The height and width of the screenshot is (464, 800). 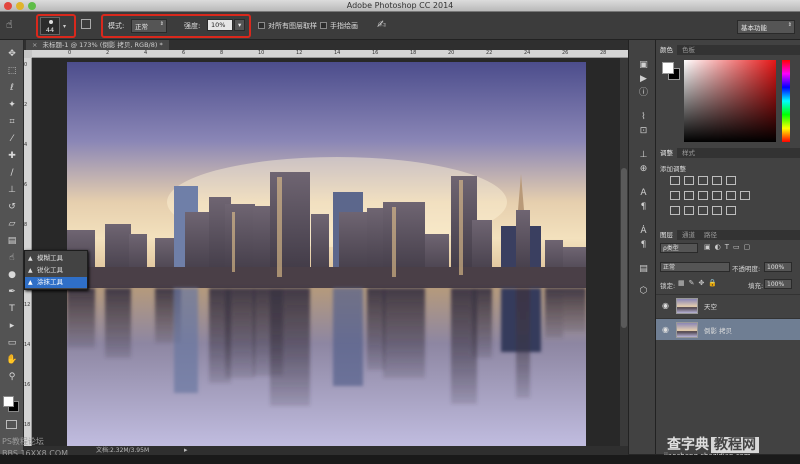 What do you see at coordinates (668, 68) in the screenshot?
I see `foreground-color-swatch` at bounding box center [668, 68].